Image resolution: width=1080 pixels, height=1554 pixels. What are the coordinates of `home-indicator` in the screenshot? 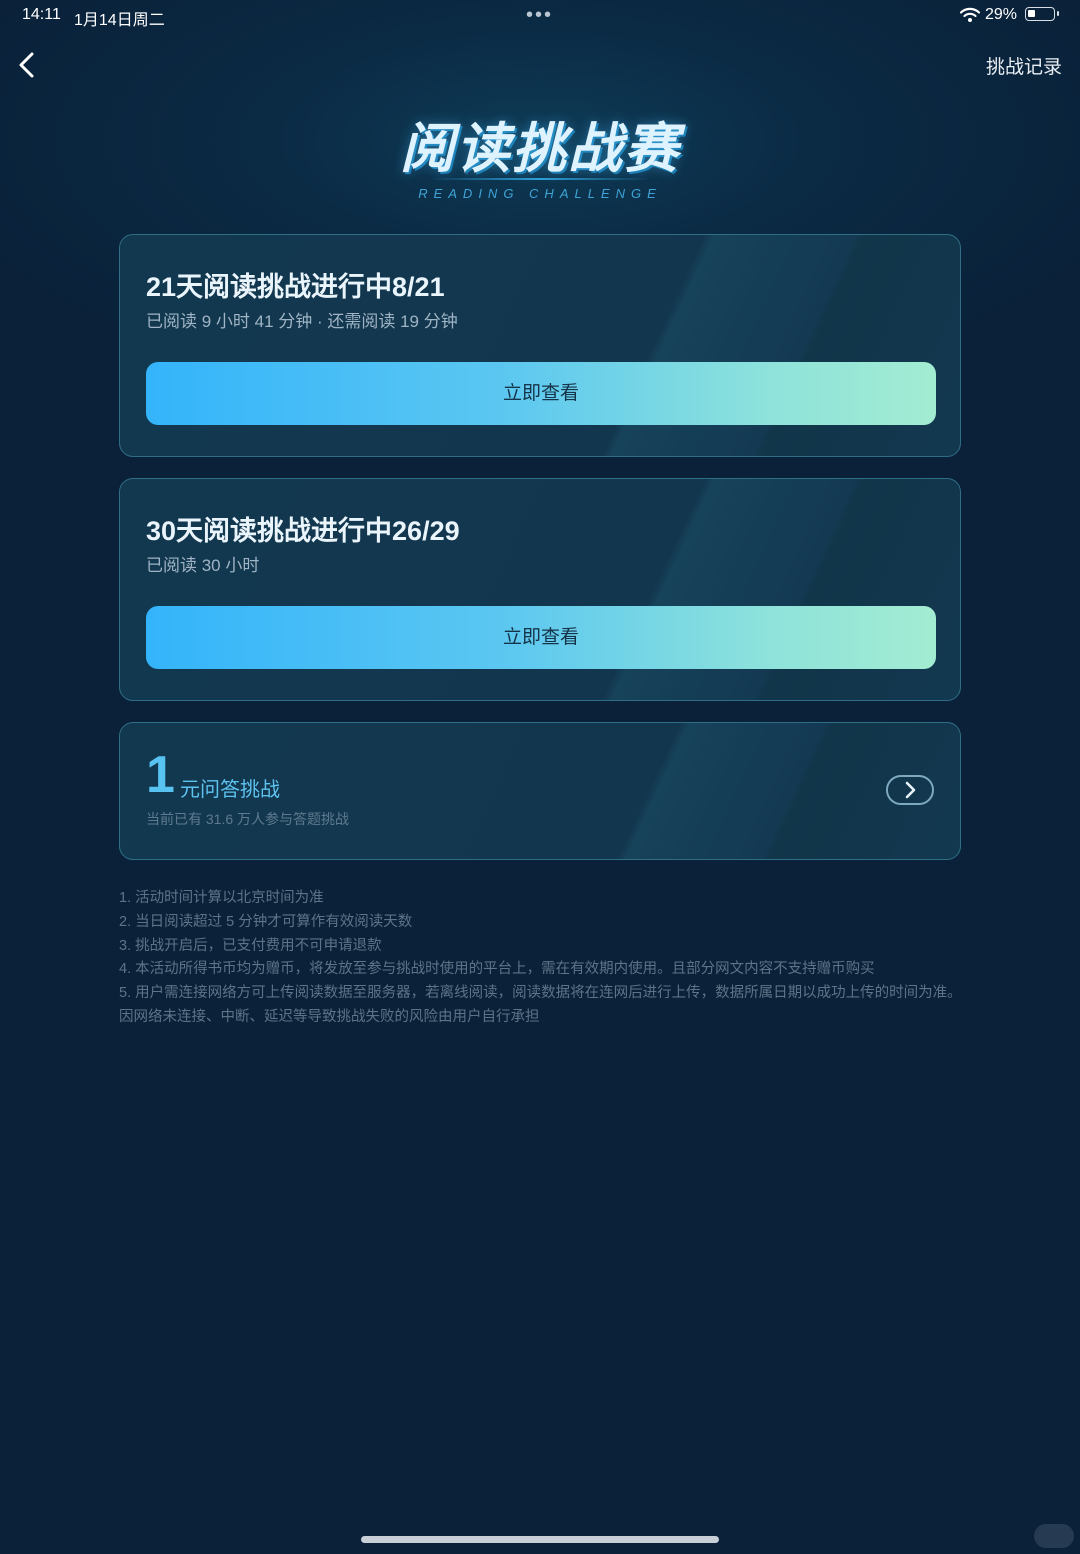 It's located at (540, 1539).